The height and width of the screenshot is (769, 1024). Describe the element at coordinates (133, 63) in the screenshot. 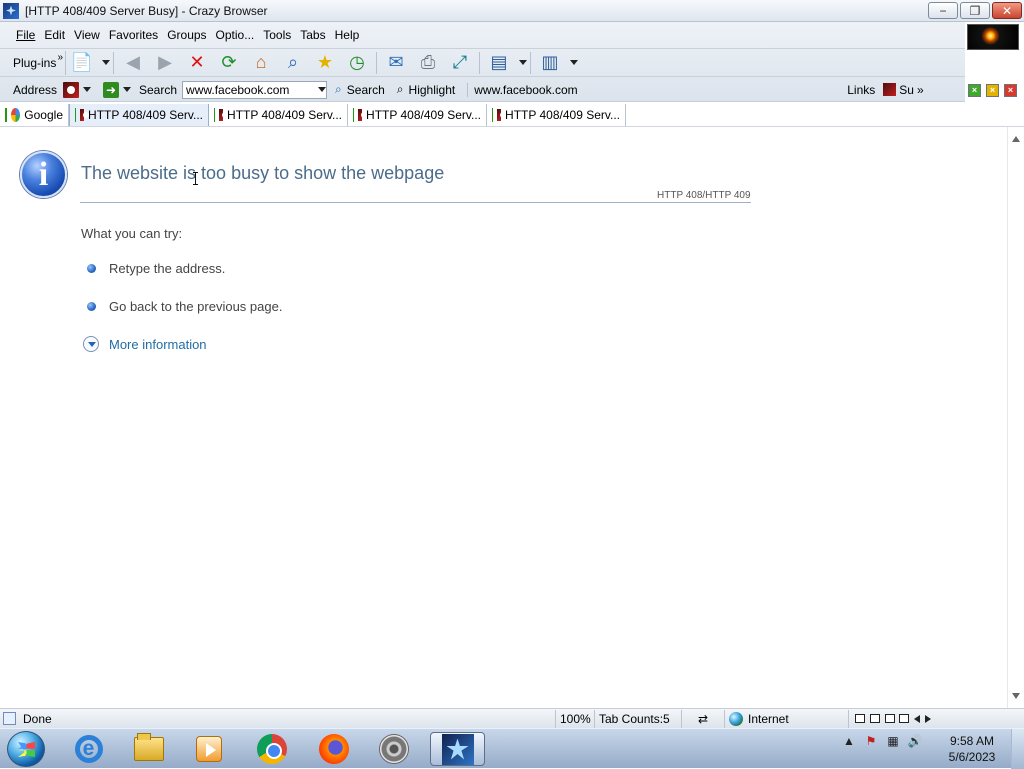

I see `back-icon: ◀` at that location.